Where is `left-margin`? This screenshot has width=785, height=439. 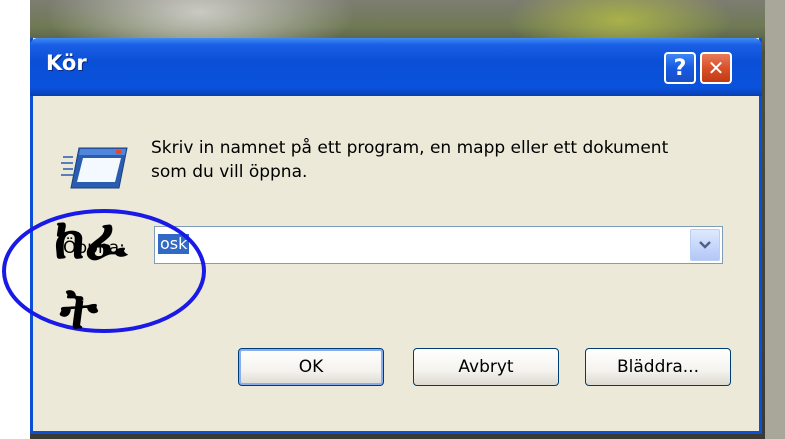
left-margin is located at coordinates (15, 219).